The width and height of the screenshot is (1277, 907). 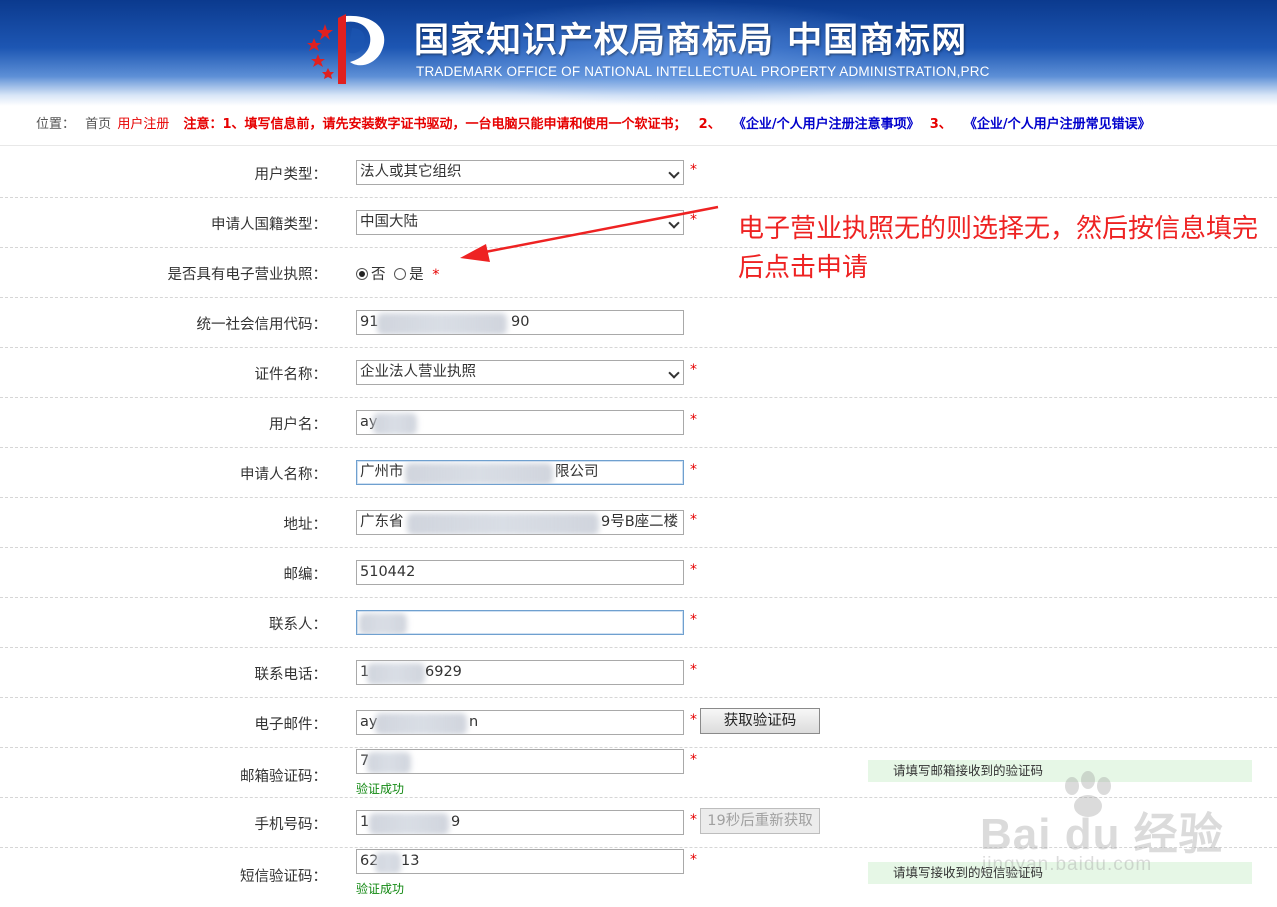 I want to click on credit-code-value-start: 91, so click(x=369, y=322).